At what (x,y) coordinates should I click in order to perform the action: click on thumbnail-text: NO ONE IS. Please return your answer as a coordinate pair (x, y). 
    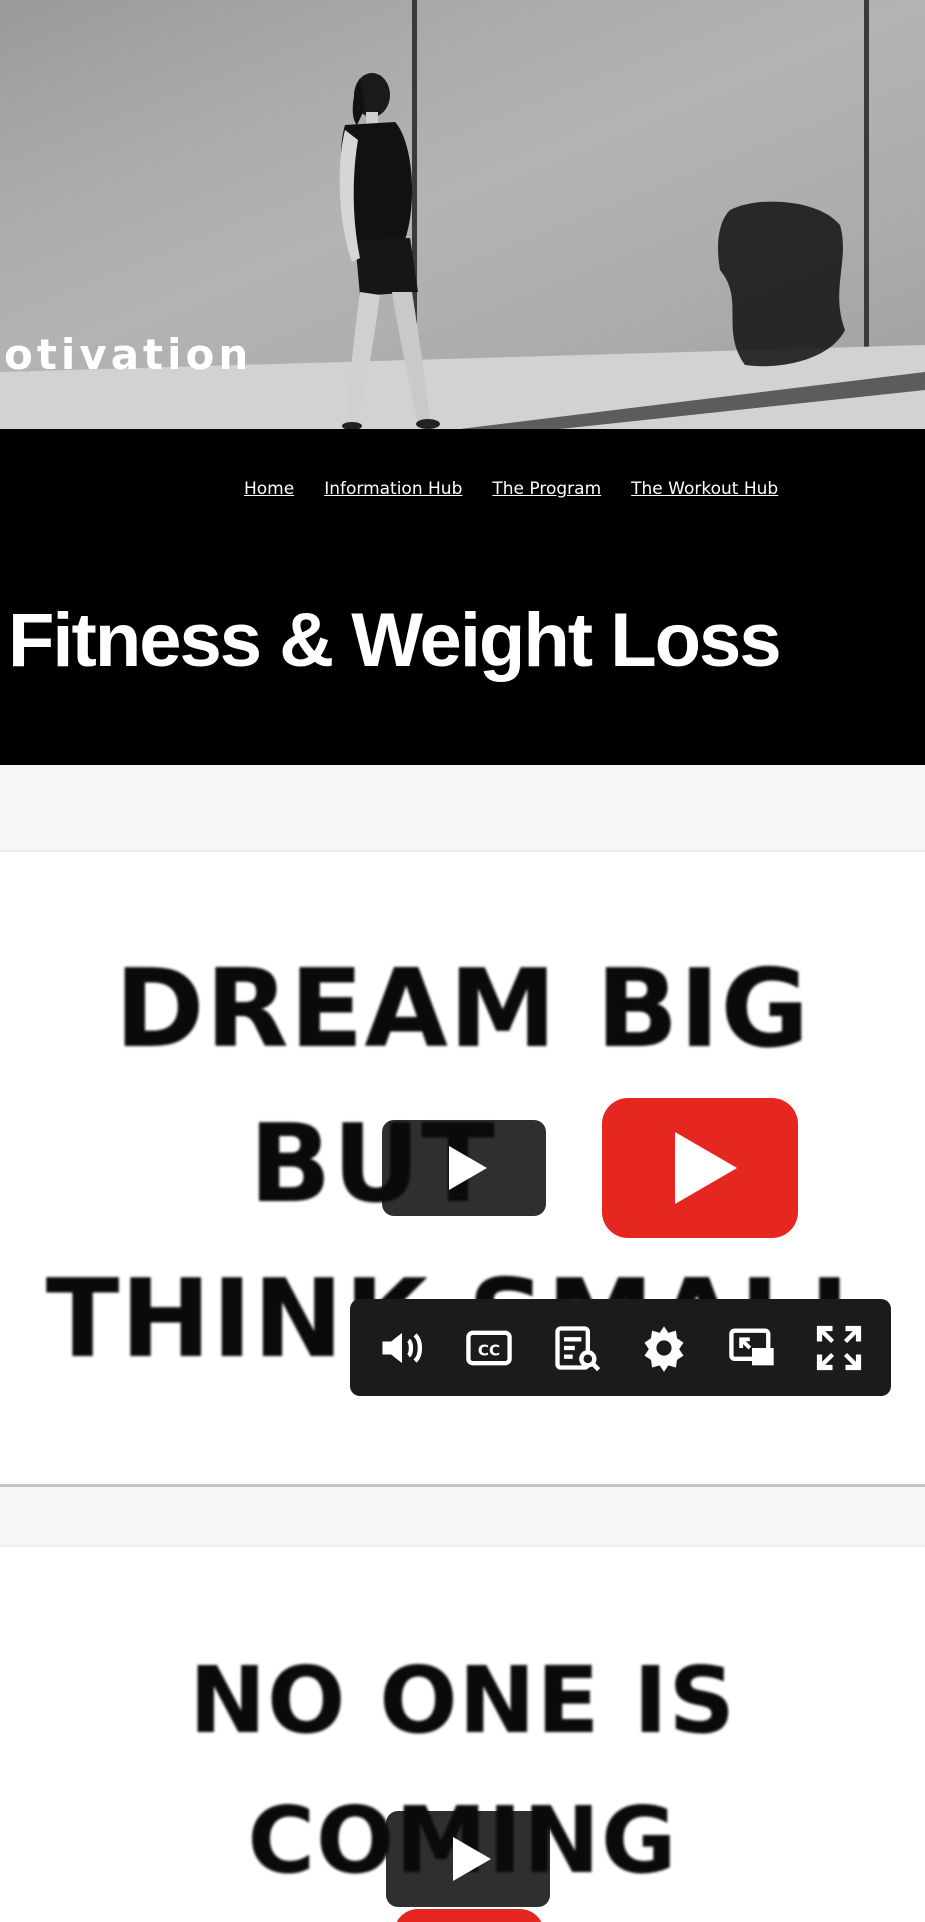
    Looking at the image, I should click on (462, 1700).